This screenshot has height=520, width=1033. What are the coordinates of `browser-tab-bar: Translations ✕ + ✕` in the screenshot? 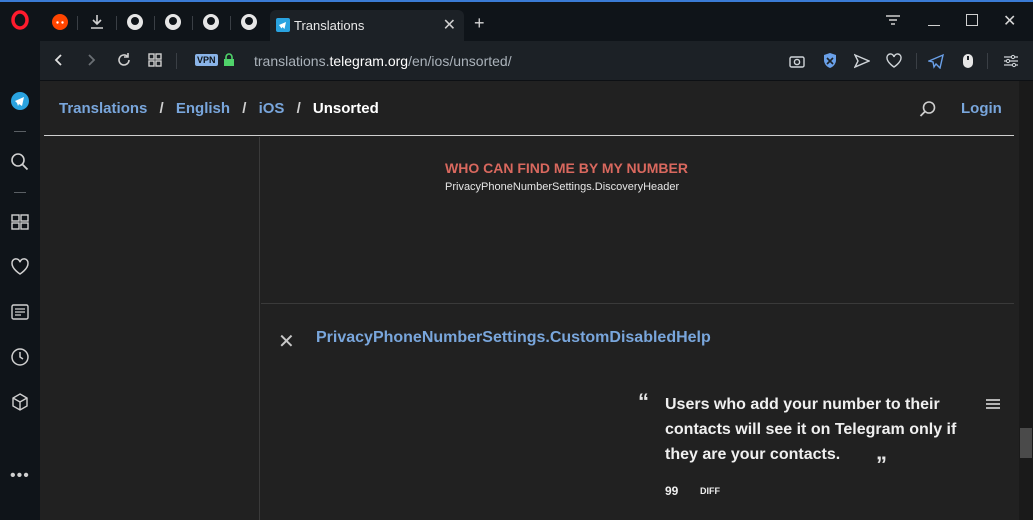 It's located at (516, 20).